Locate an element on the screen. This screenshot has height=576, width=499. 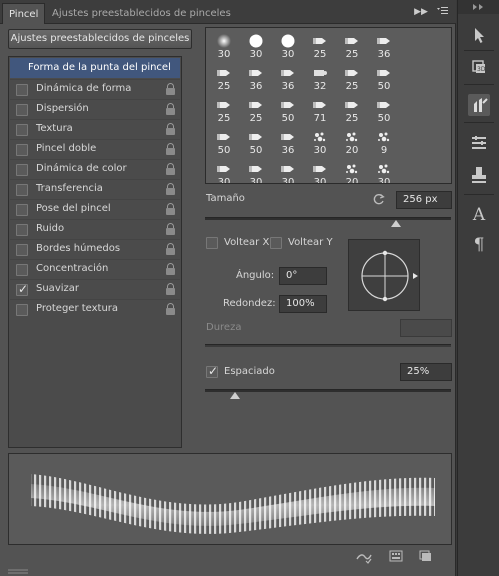
toggle-preview-icon is located at coordinates (364, 557).